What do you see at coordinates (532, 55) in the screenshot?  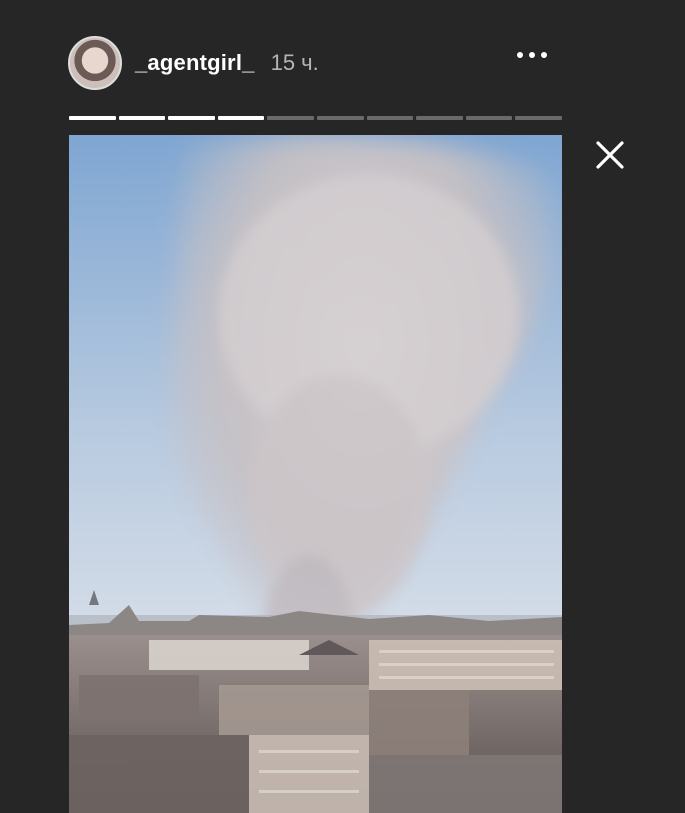 I see `more-options-icon` at bounding box center [532, 55].